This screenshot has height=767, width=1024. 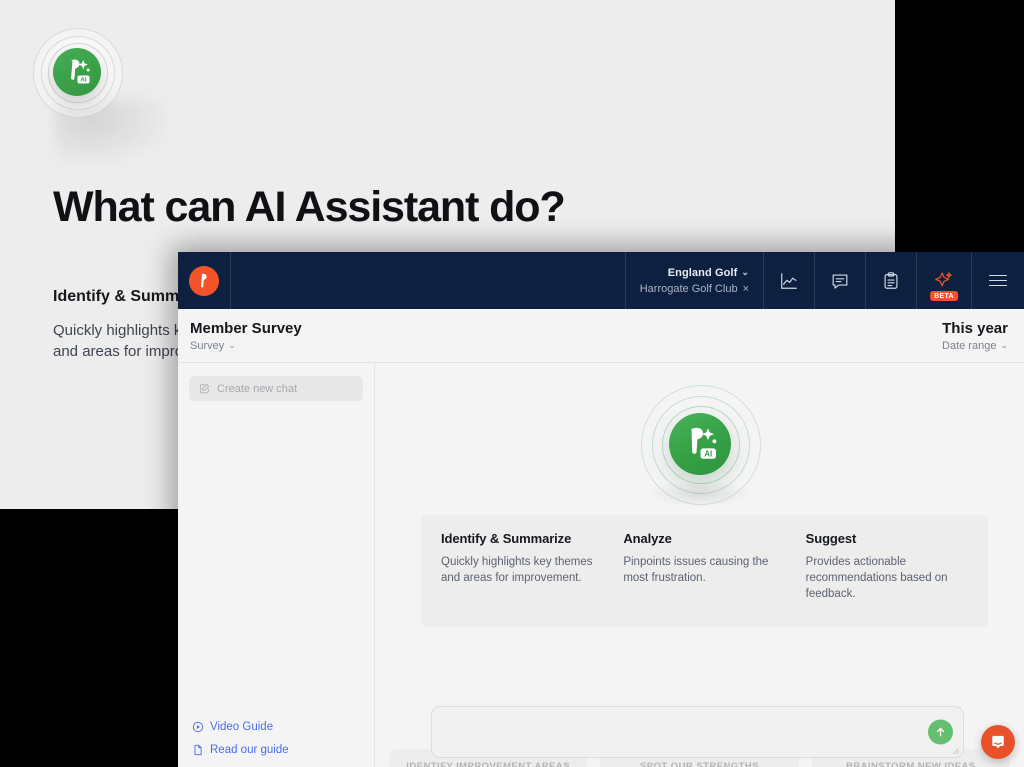 I want to click on create-new-chat-label: Create new chat, so click(x=257, y=388).